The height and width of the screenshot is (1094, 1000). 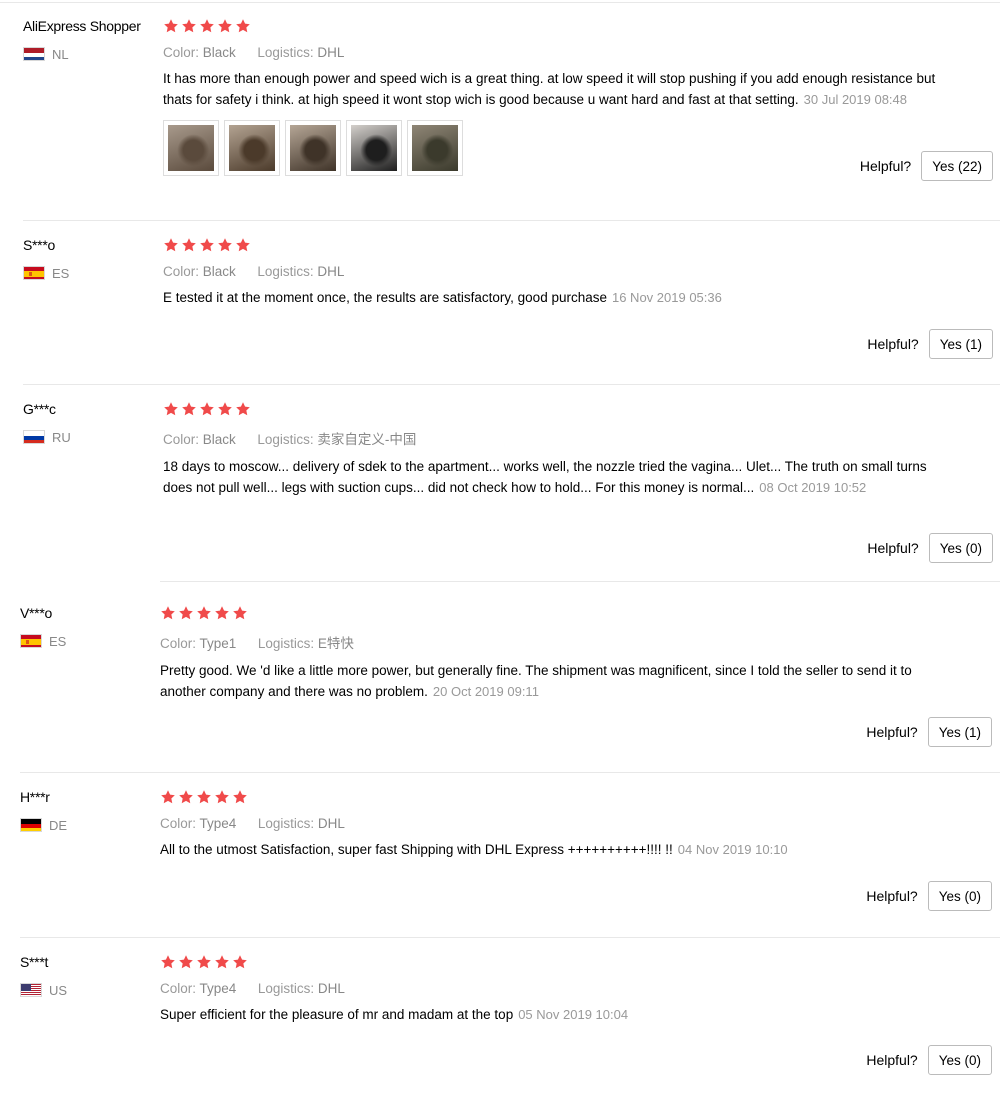 What do you see at coordinates (58, 990) in the screenshot?
I see `country-code: US` at bounding box center [58, 990].